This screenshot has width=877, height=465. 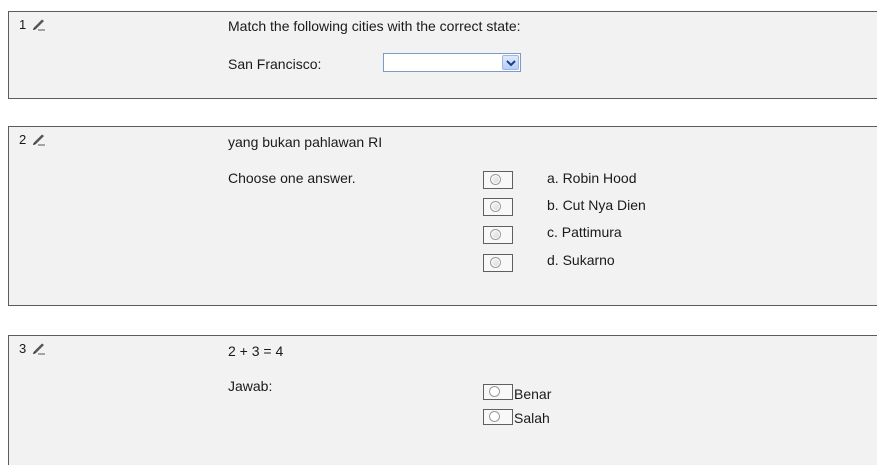 I want to click on option-radio-d, so click(x=498, y=263).